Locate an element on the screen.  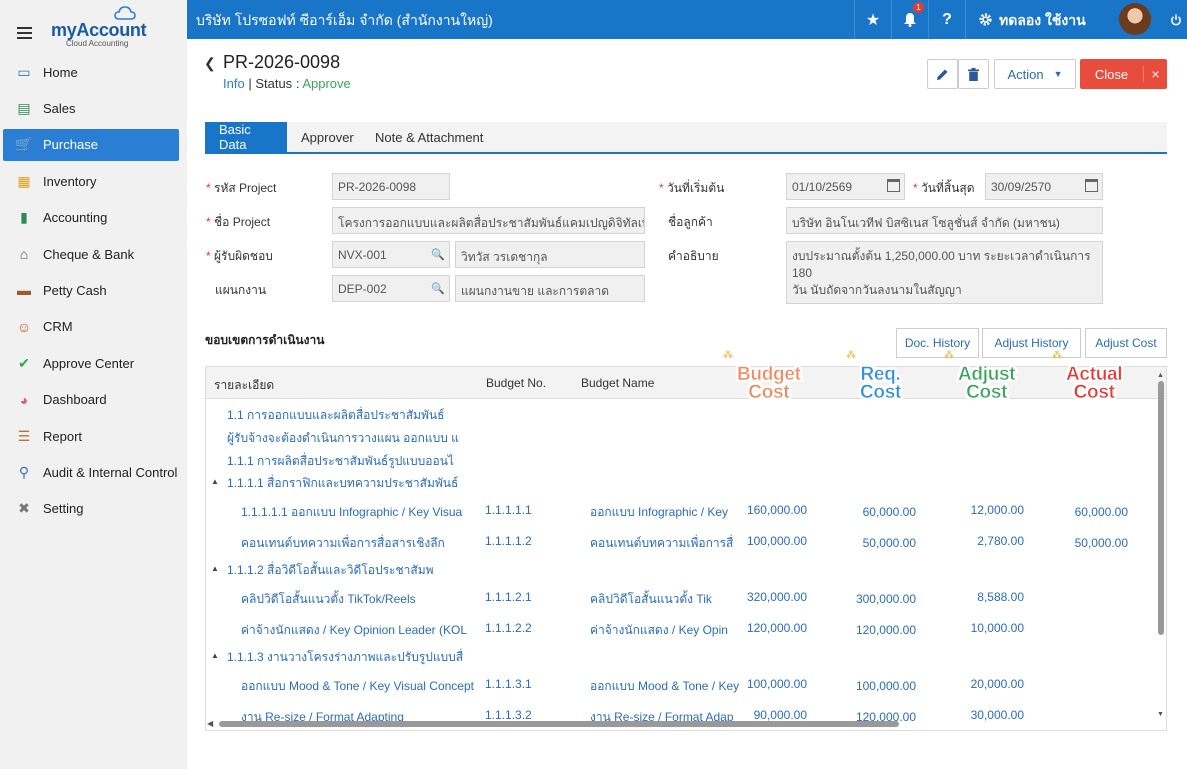
power-icon is located at coordinates (1176, 19).